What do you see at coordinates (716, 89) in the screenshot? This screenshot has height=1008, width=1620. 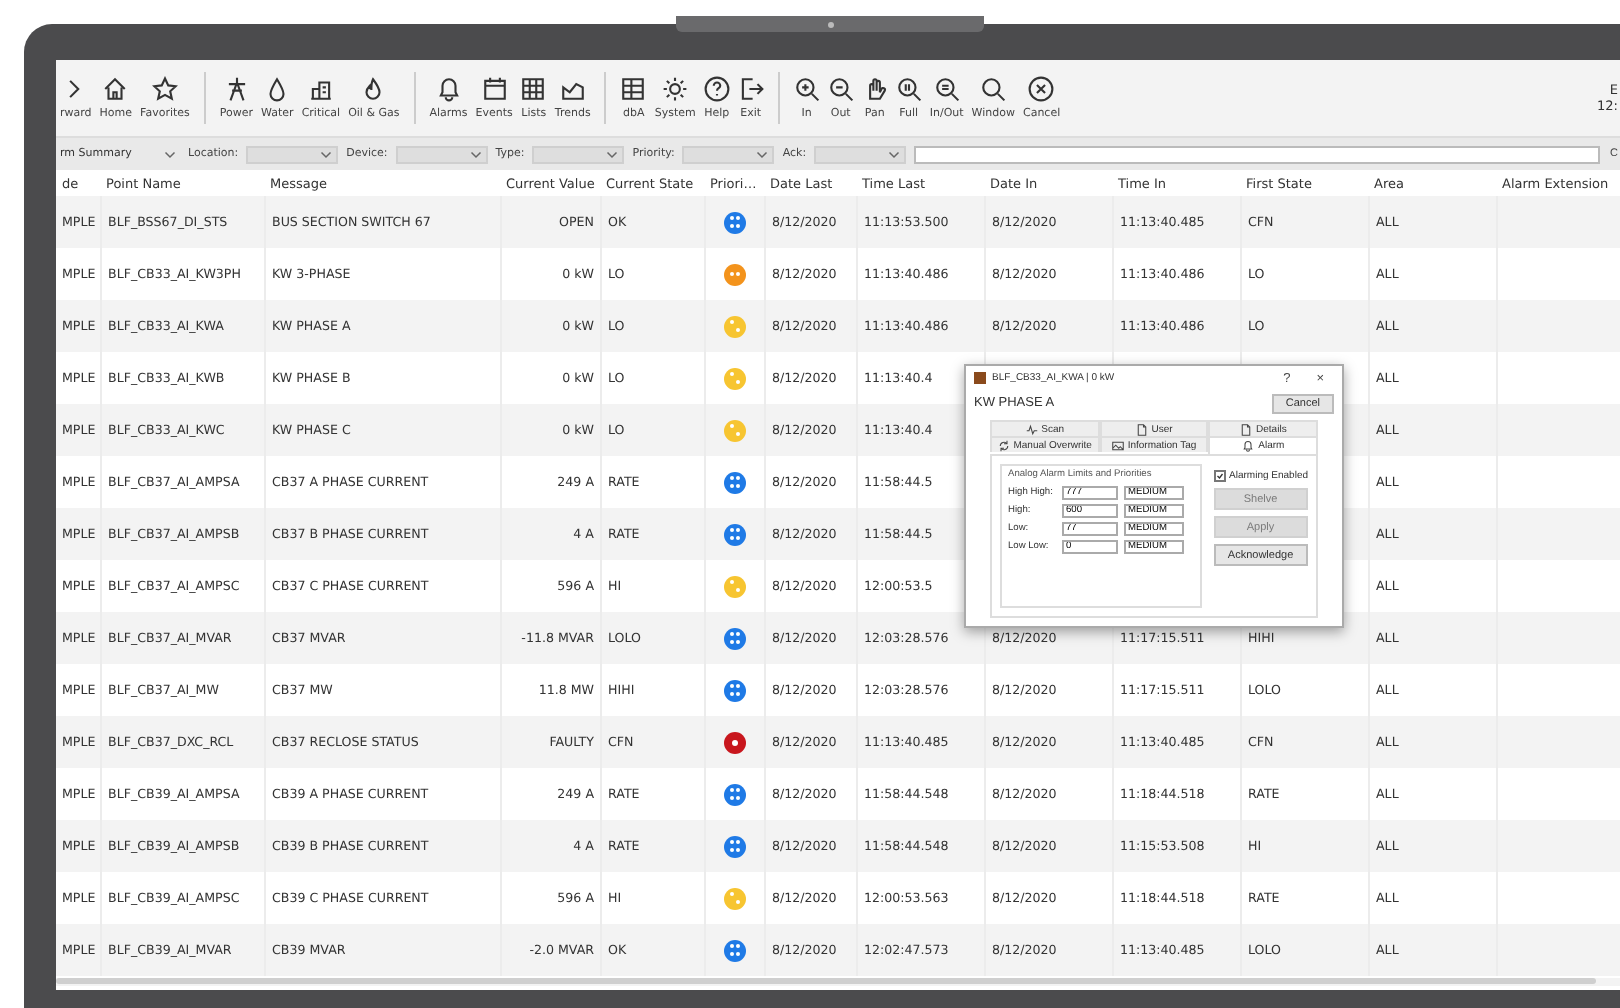 I see `help-icon` at bounding box center [716, 89].